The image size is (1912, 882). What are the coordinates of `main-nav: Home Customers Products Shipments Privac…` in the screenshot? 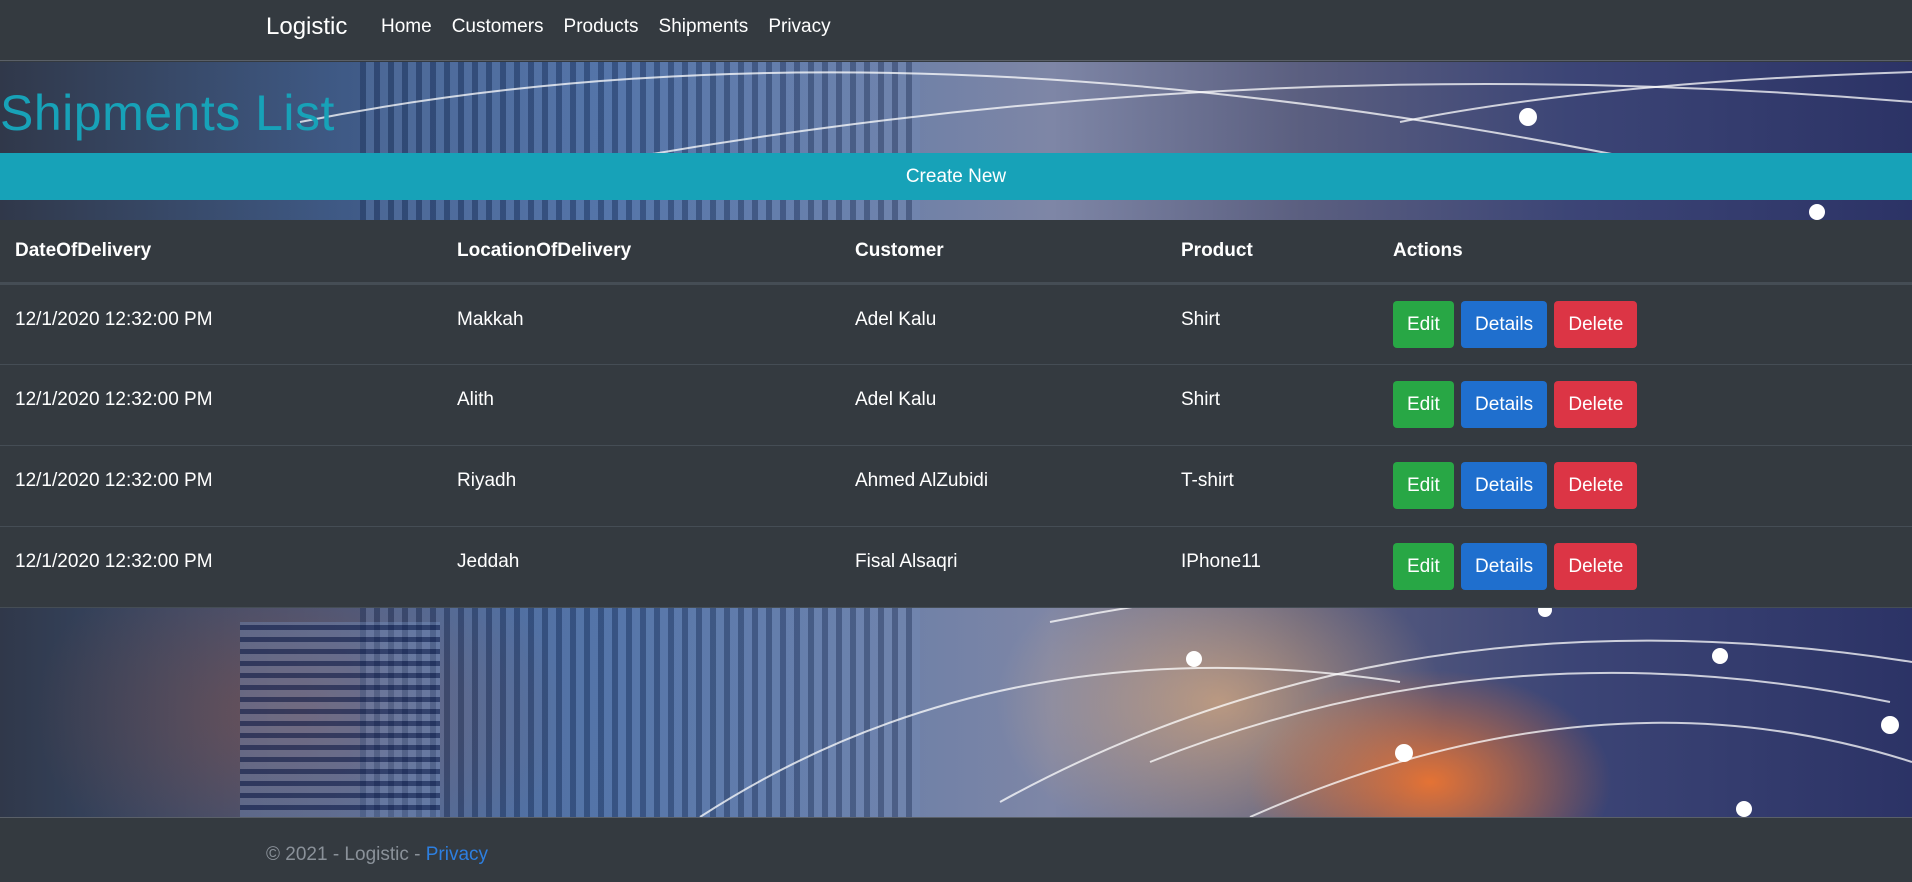 It's located at (606, 27).